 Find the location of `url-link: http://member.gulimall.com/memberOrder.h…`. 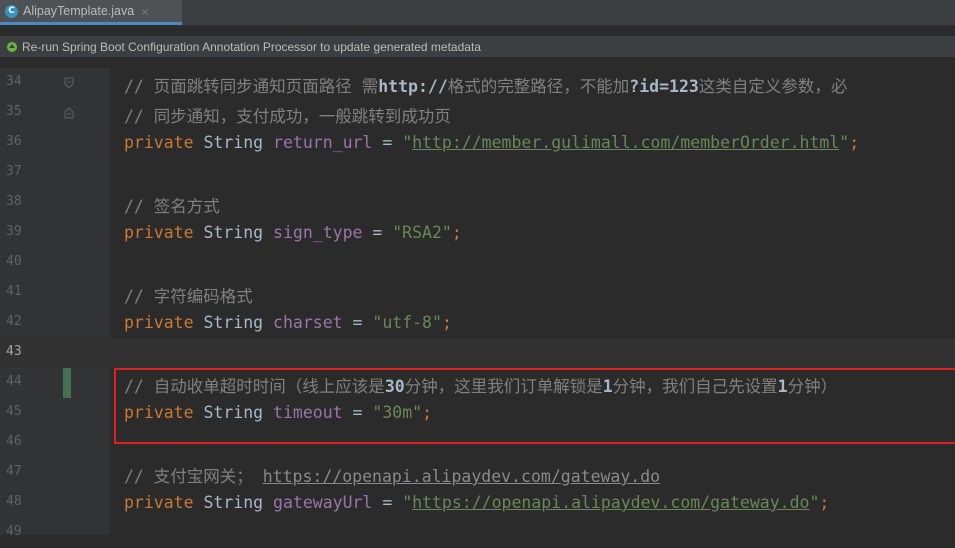

url-link: http://member.gulimall.com/memberOrder.h… is located at coordinates (625, 142).